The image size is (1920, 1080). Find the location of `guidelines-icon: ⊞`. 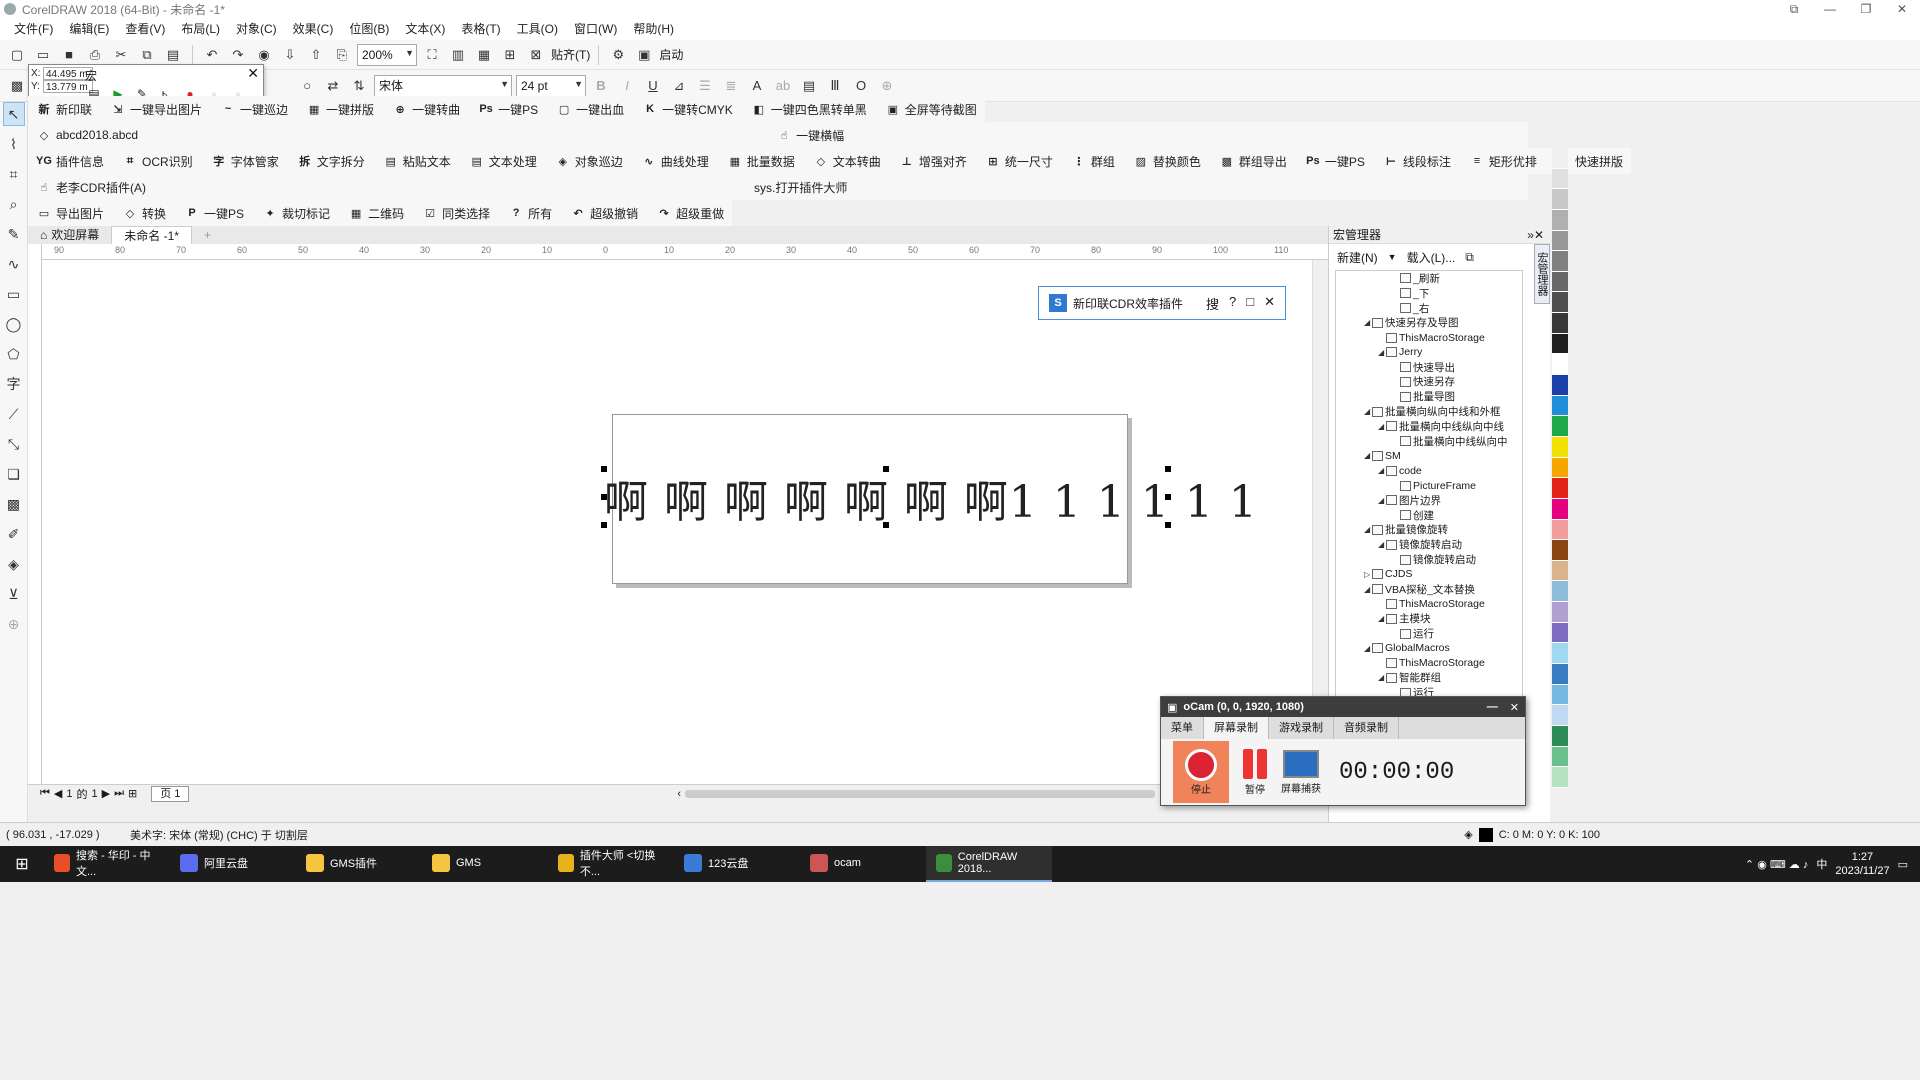

guidelines-icon: ⊞ is located at coordinates (510, 55).